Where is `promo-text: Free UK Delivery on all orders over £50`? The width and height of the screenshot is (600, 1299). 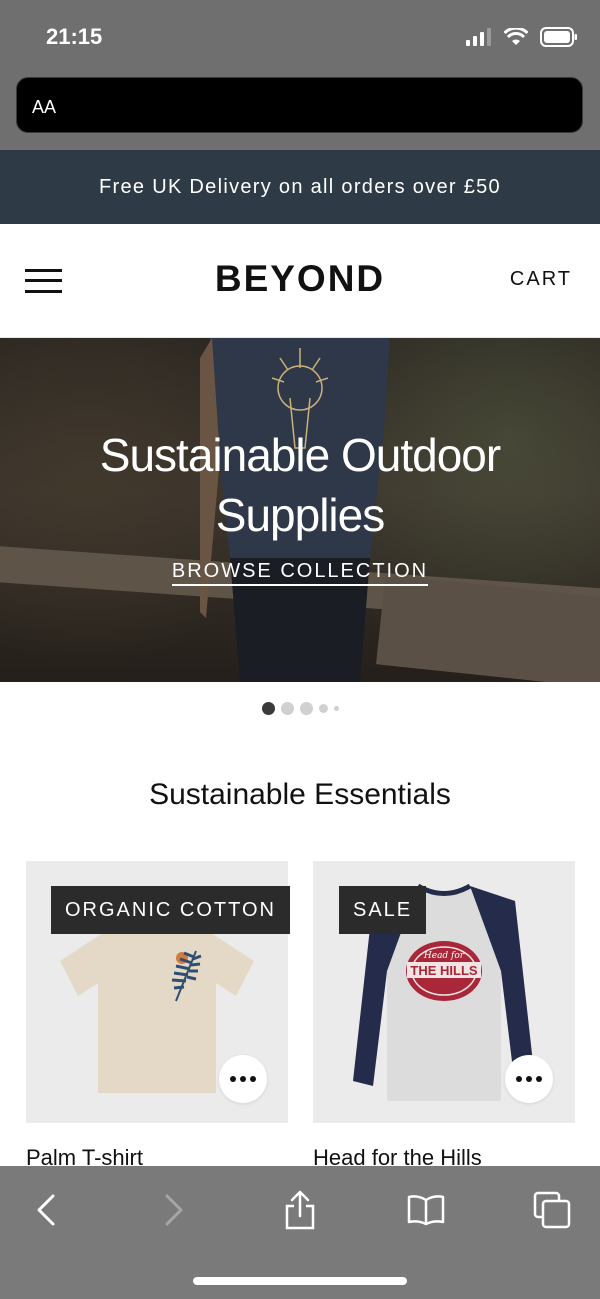 promo-text: Free UK Delivery on all orders over £50 is located at coordinates (300, 186).